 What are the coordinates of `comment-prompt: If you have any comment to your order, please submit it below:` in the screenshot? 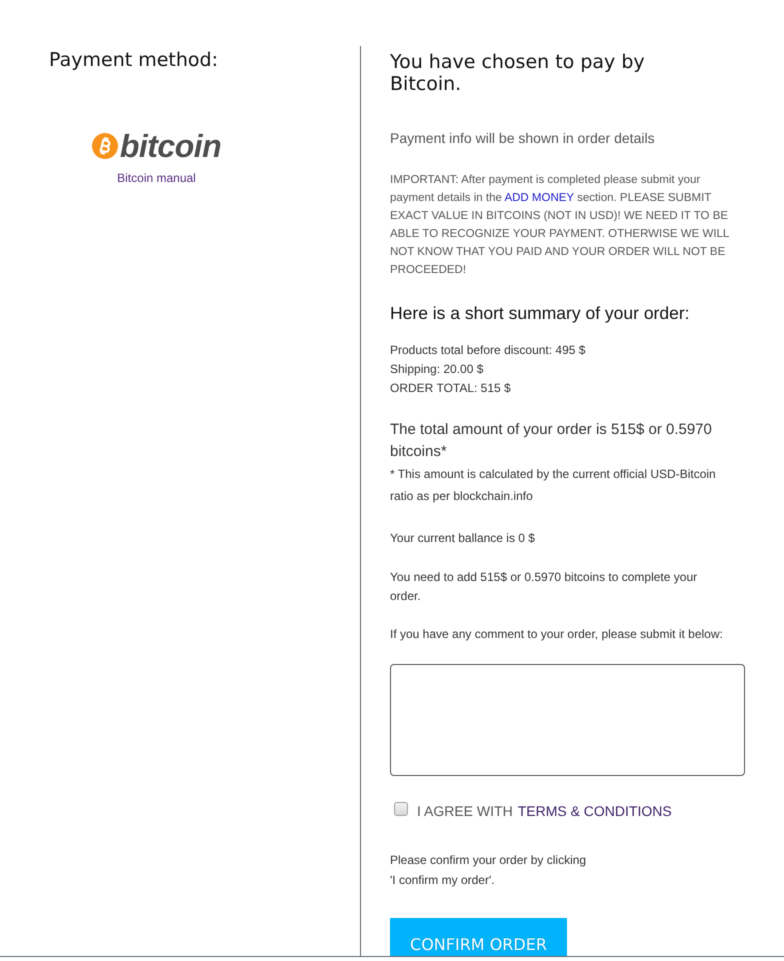 It's located at (557, 634).